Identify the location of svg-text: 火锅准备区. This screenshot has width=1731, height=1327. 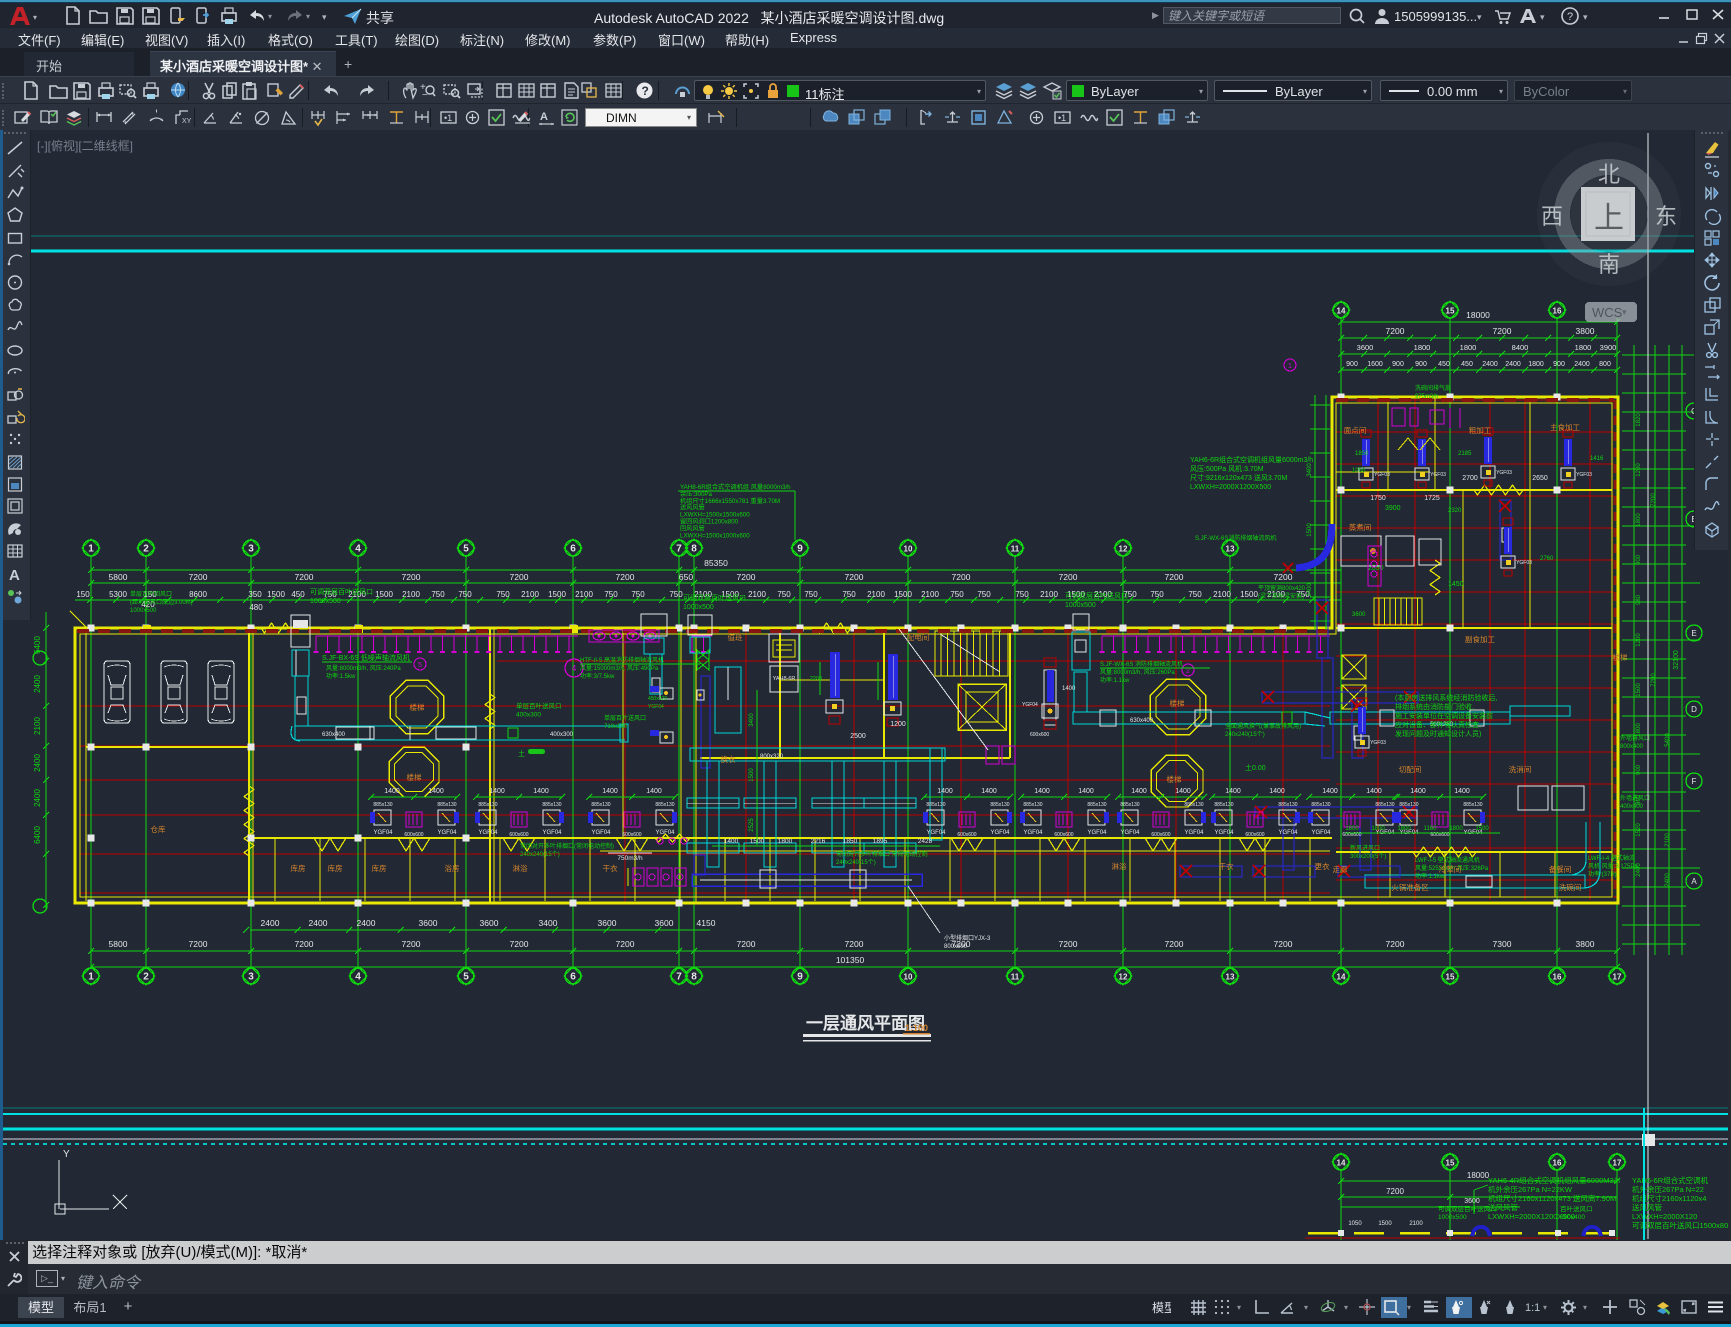
(1410, 887).